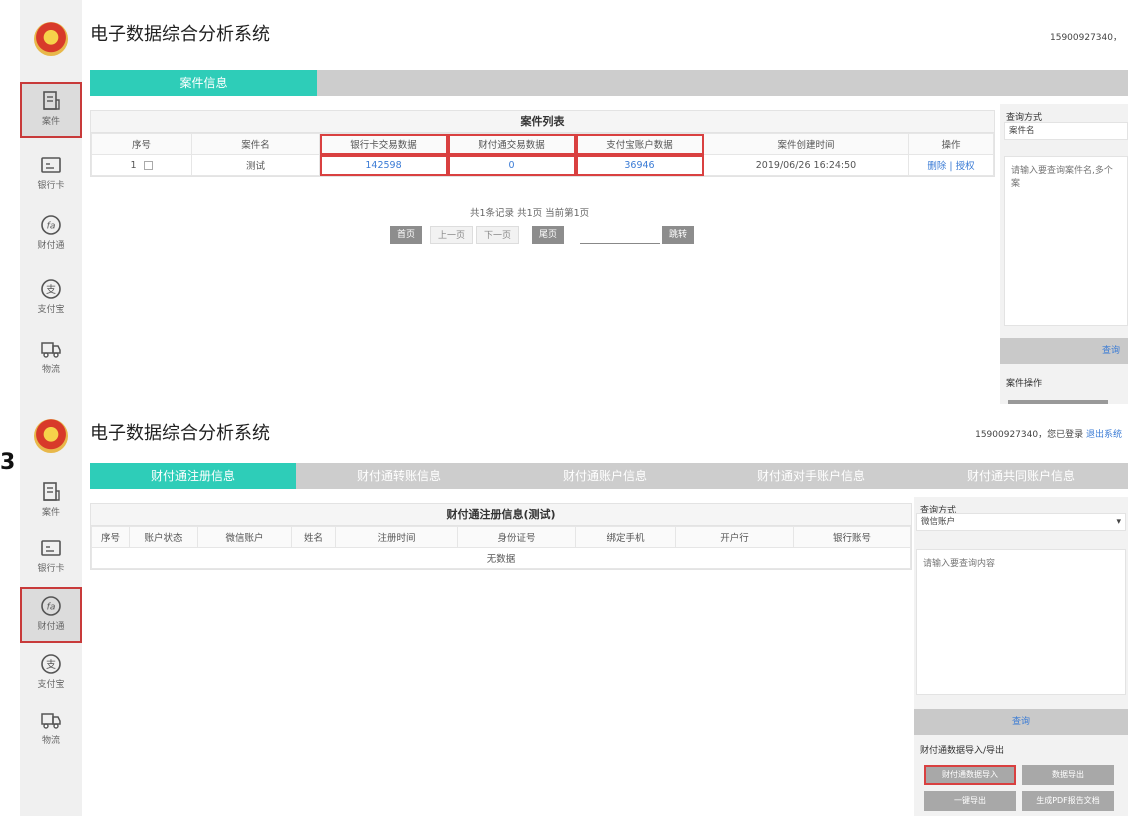 The height and width of the screenshot is (816, 1128). What do you see at coordinates (203, 83) in the screenshot?
I see `tab-case-info: 案件信息` at bounding box center [203, 83].